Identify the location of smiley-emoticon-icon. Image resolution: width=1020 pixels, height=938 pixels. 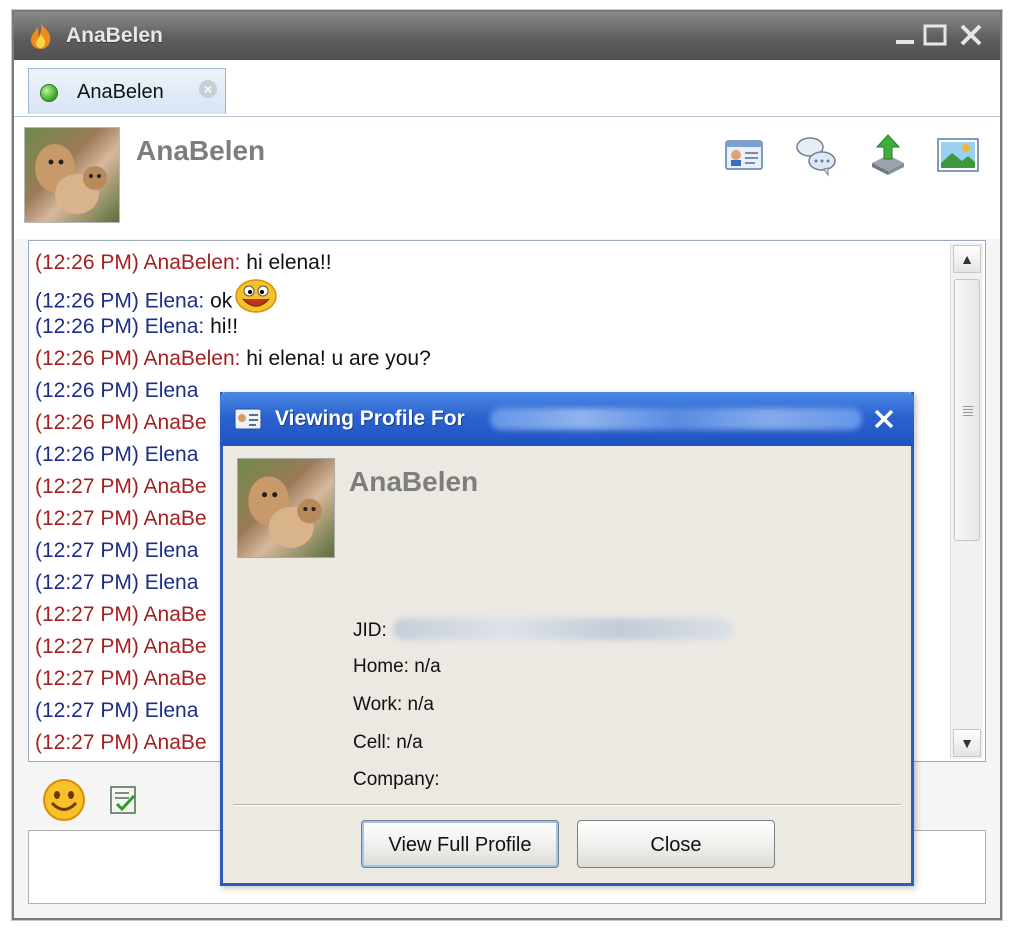
(256, 302).